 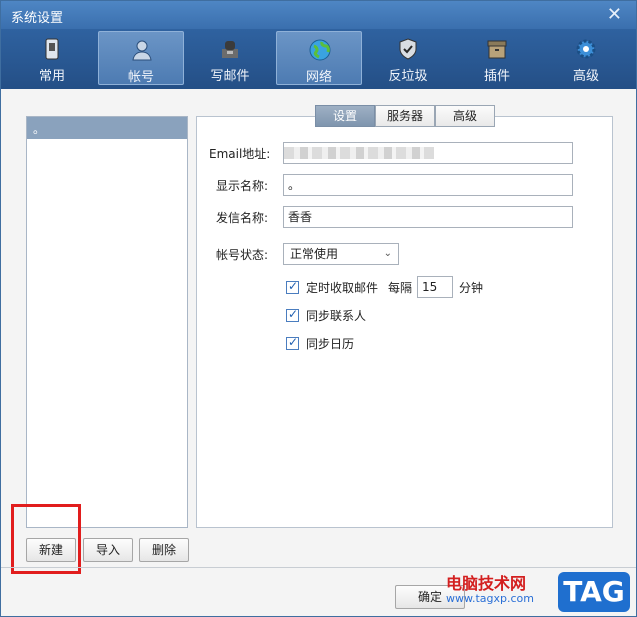 I want to click on interval-input: 15, so click(x=435, y=287).